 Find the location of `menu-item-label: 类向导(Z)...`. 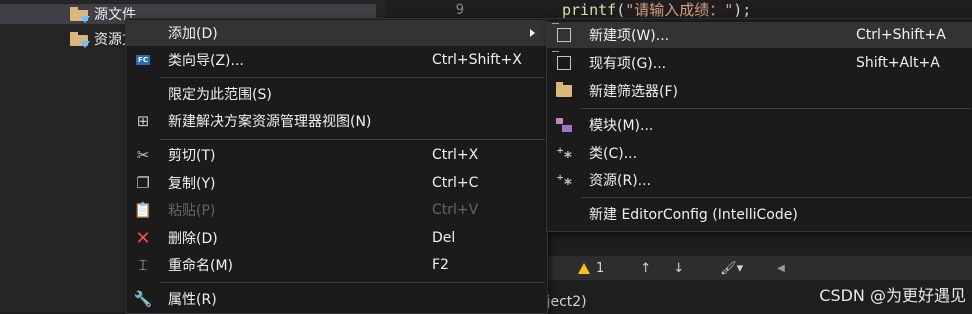

menu-item-label: 类向导(Z)... is located at coordinates (206, 61).